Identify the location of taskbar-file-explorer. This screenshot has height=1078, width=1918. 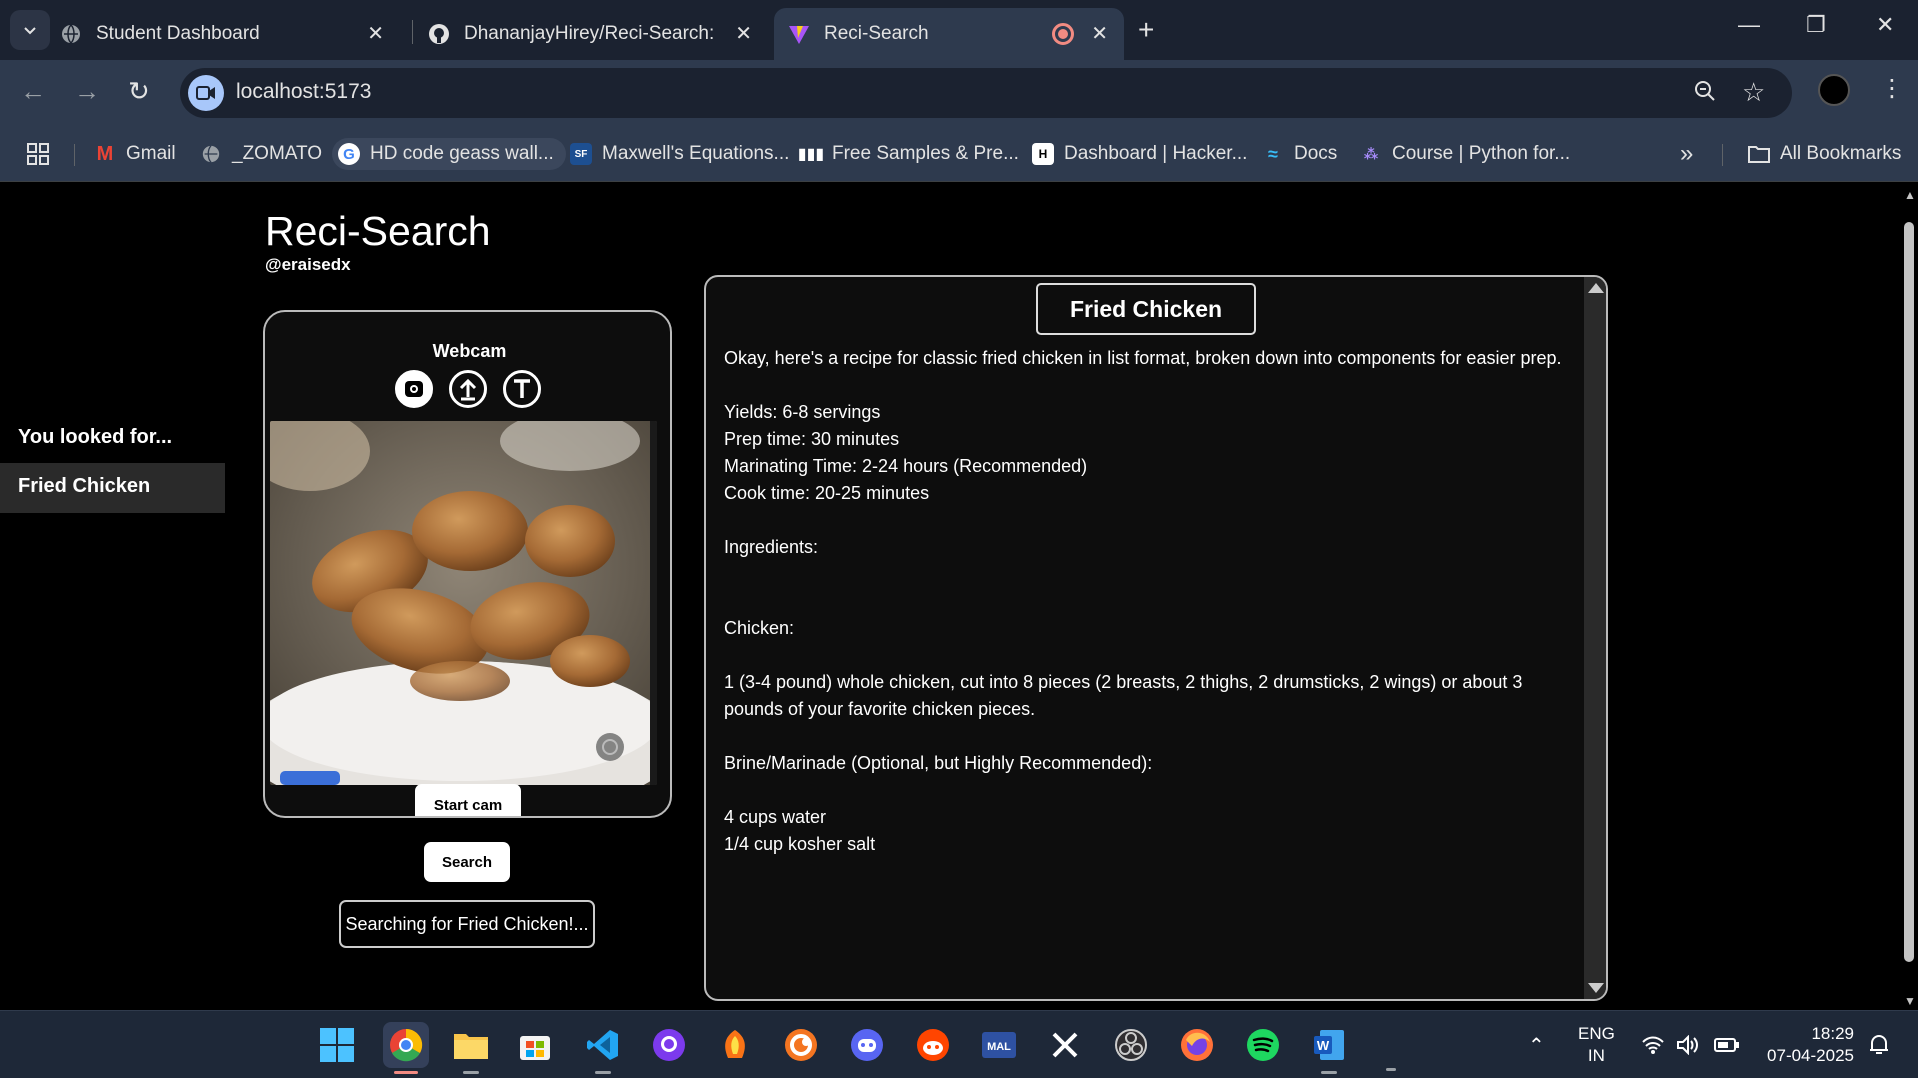
(471, 1048).